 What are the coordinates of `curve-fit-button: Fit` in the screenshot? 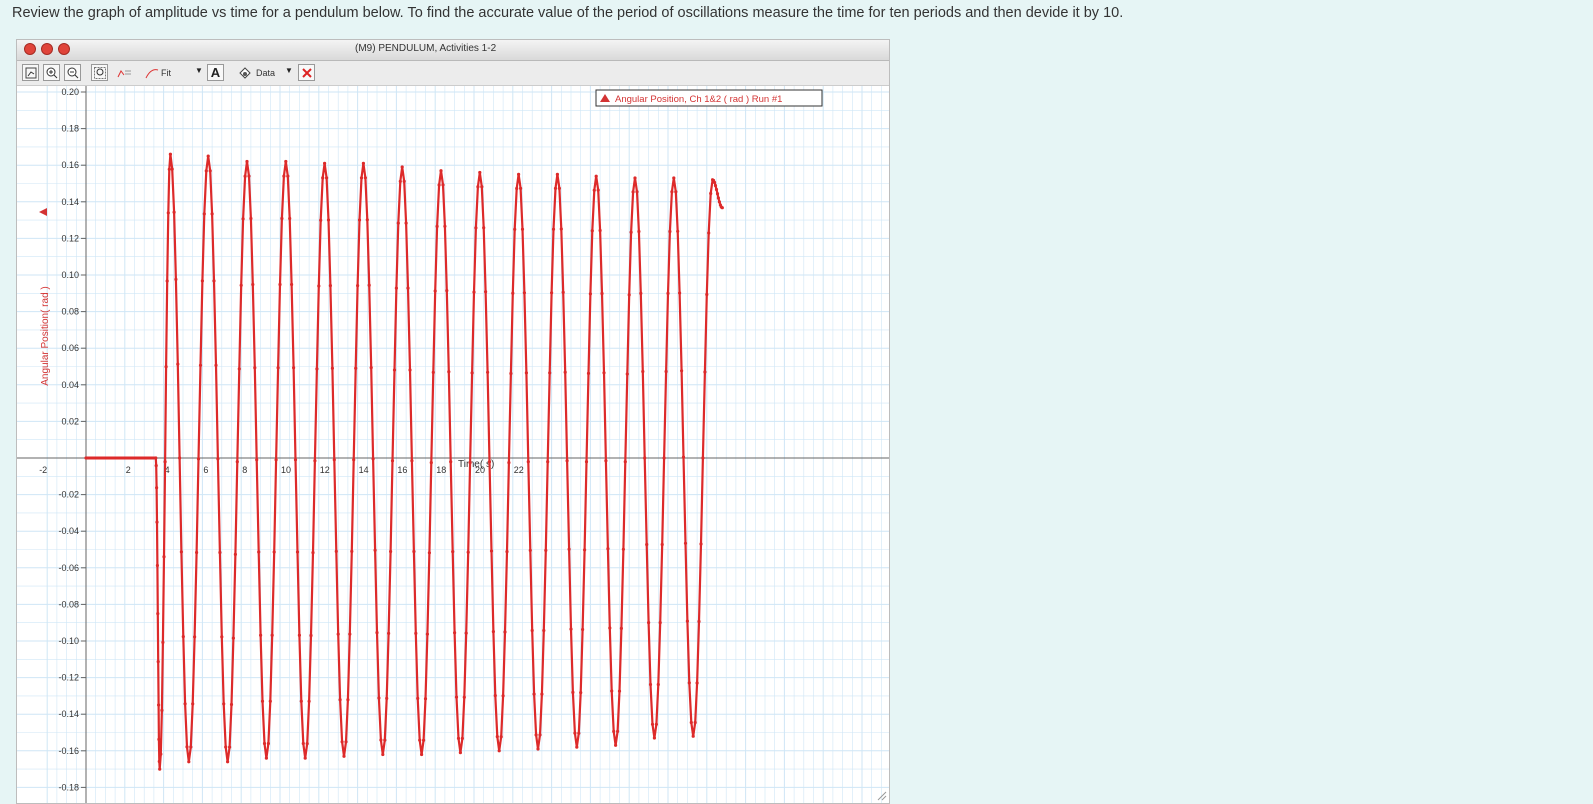 It's located at (158, 72).